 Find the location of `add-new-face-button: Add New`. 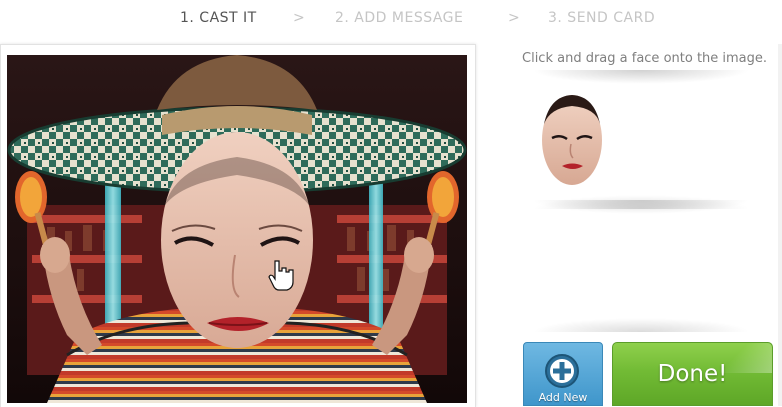

add-new-face-button: Add New is located at coordinates (563, 374).